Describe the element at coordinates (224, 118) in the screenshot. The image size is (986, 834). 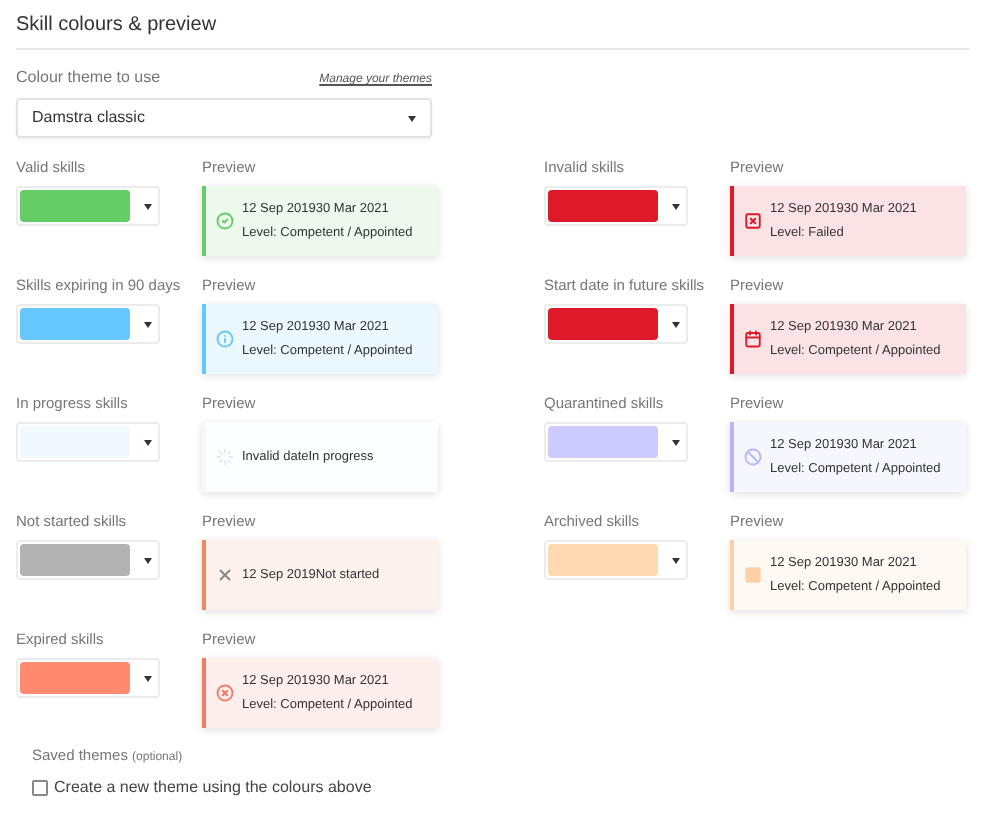
I see `theme-select: Damstra classic` at that location.